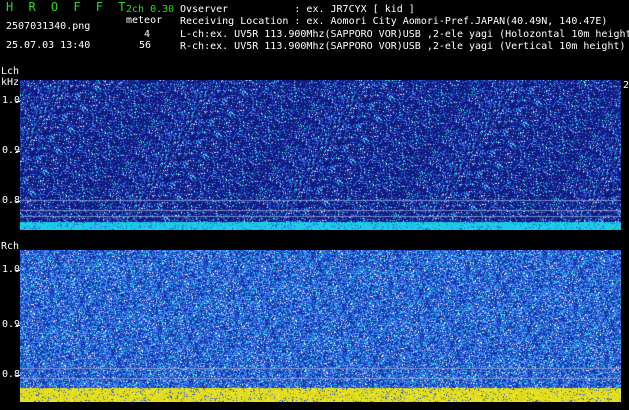 Image resolution: width=629 pixels, height=410 pixels. What do you see at coordinates (297, 9) in the screenshot?
I see `observer-line: Ovserver : ex. JR7CYX [ kid ]` at bounding box center [297, 9].